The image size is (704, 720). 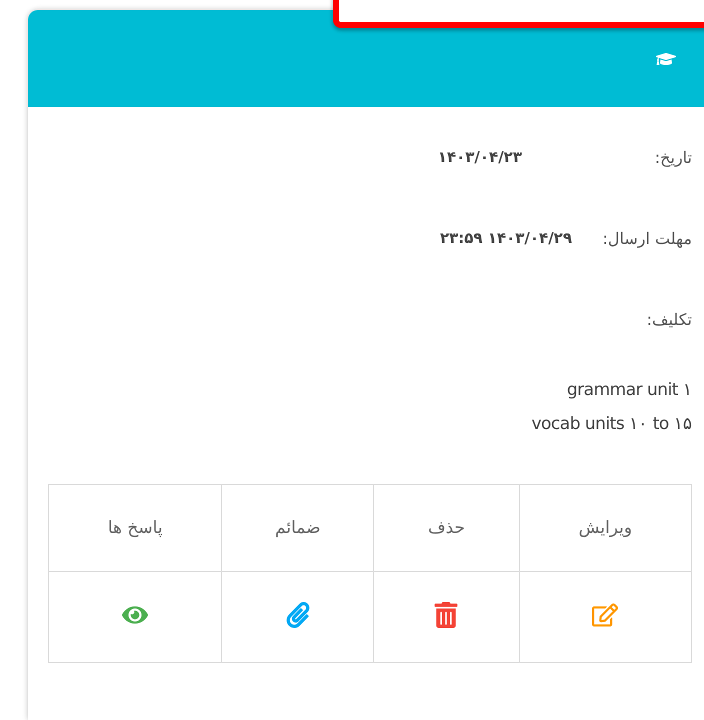 I want to click on column-header: ویرایش, so click(x=605, y=528).